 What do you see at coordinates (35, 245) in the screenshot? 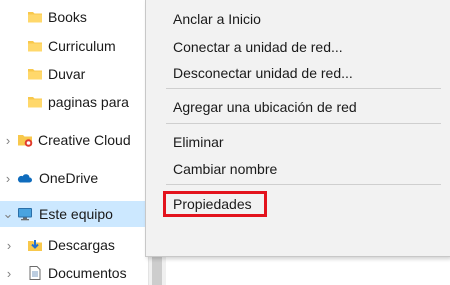
I see `downloads-icon` at bounding box center [35, 245].